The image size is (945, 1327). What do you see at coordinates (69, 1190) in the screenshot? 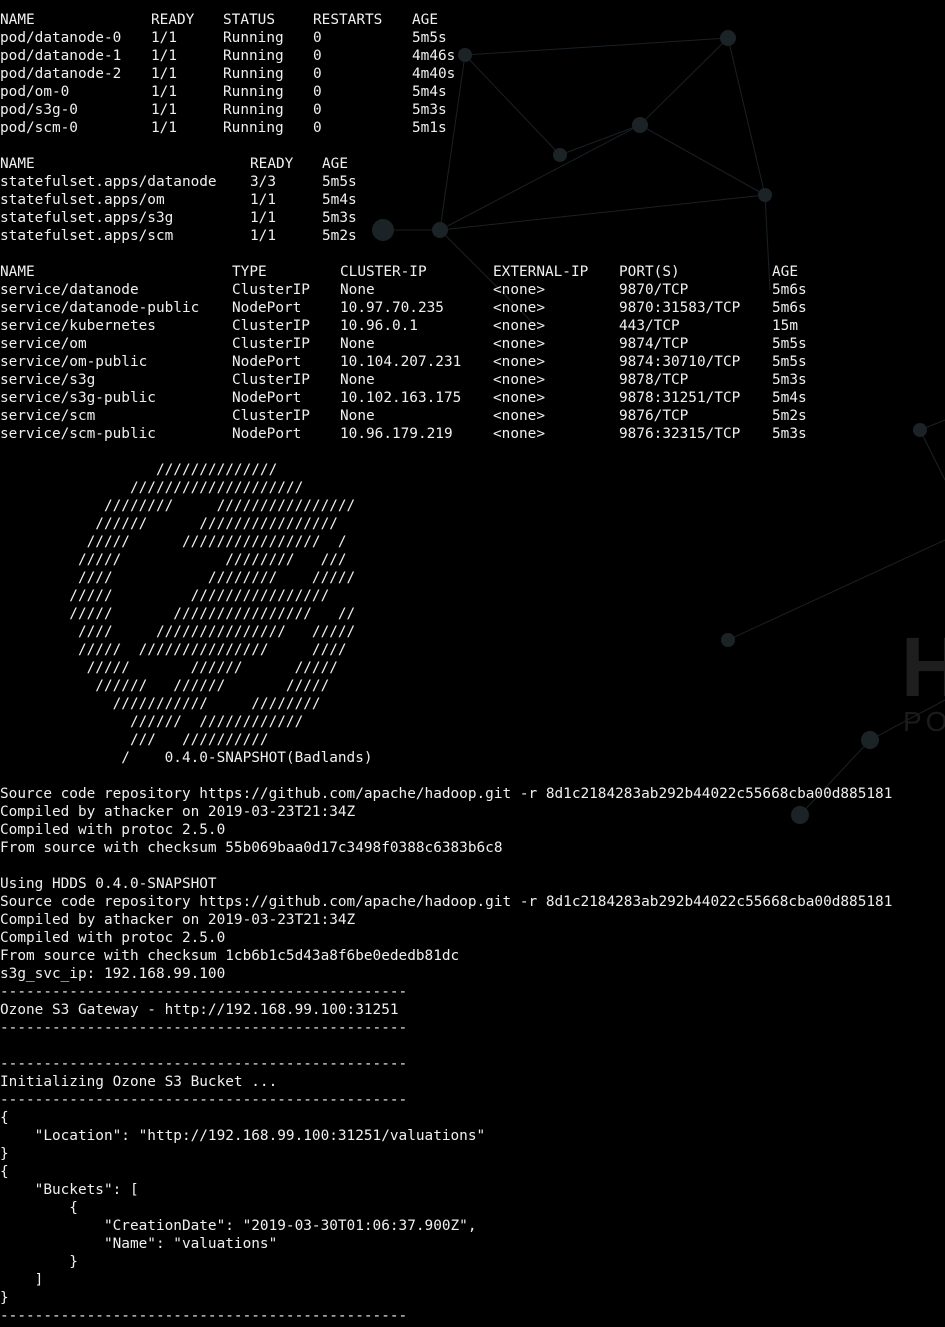
I see `log-line: "Buckets": [` at bounding box center [69, 1190].